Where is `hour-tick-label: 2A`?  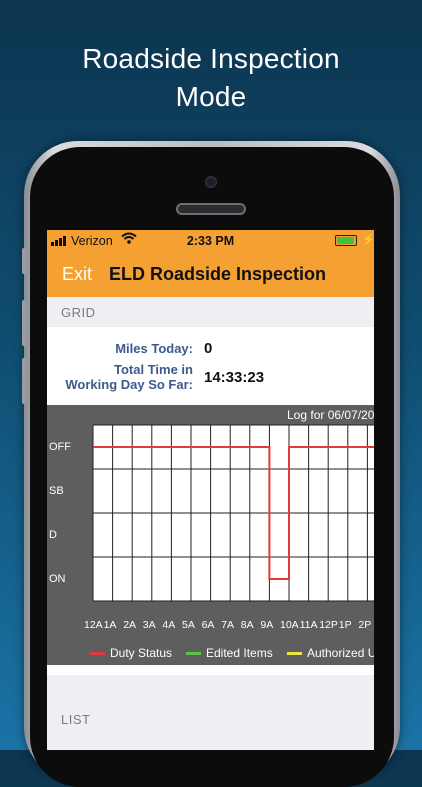 hour-tick-label: 2A is located at coordinates (129, 625).